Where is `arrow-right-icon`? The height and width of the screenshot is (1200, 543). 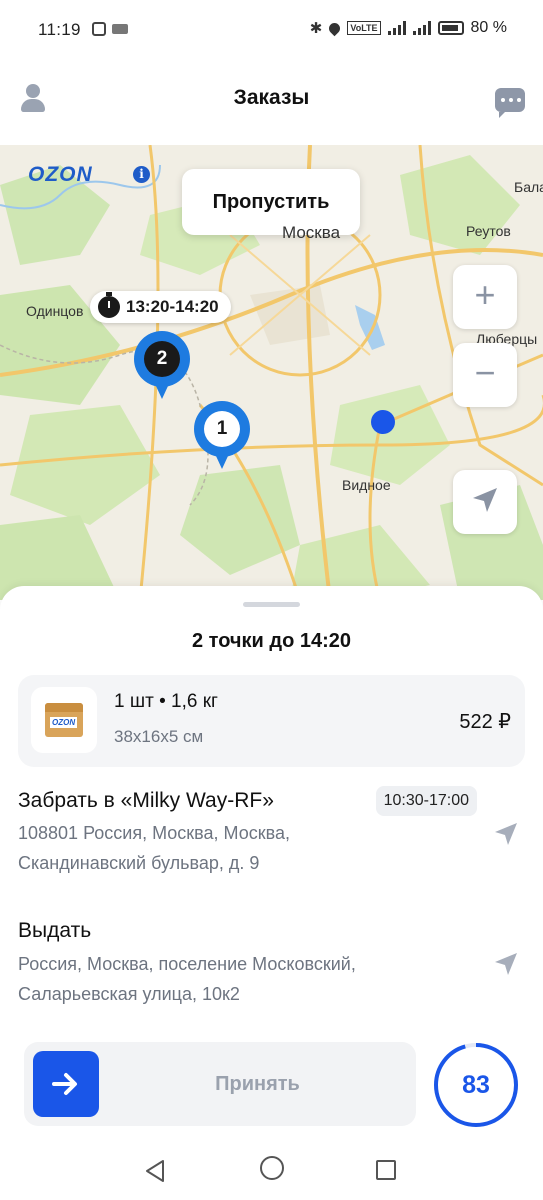
arrow-right-icon is located at coordinates (64, 1084).